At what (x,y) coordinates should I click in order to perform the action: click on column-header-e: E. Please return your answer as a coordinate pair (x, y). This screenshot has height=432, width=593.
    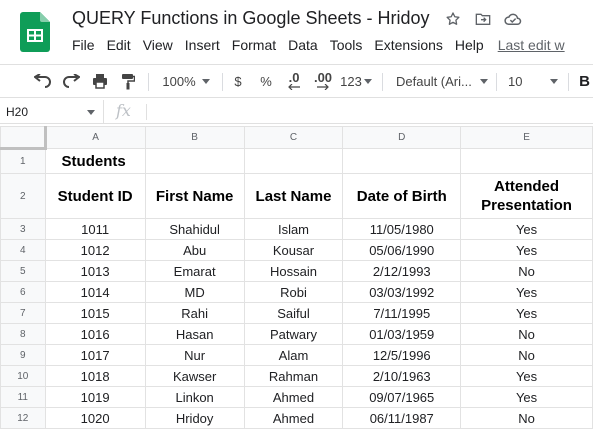
    Looking at the image, I should click on (526, 137).